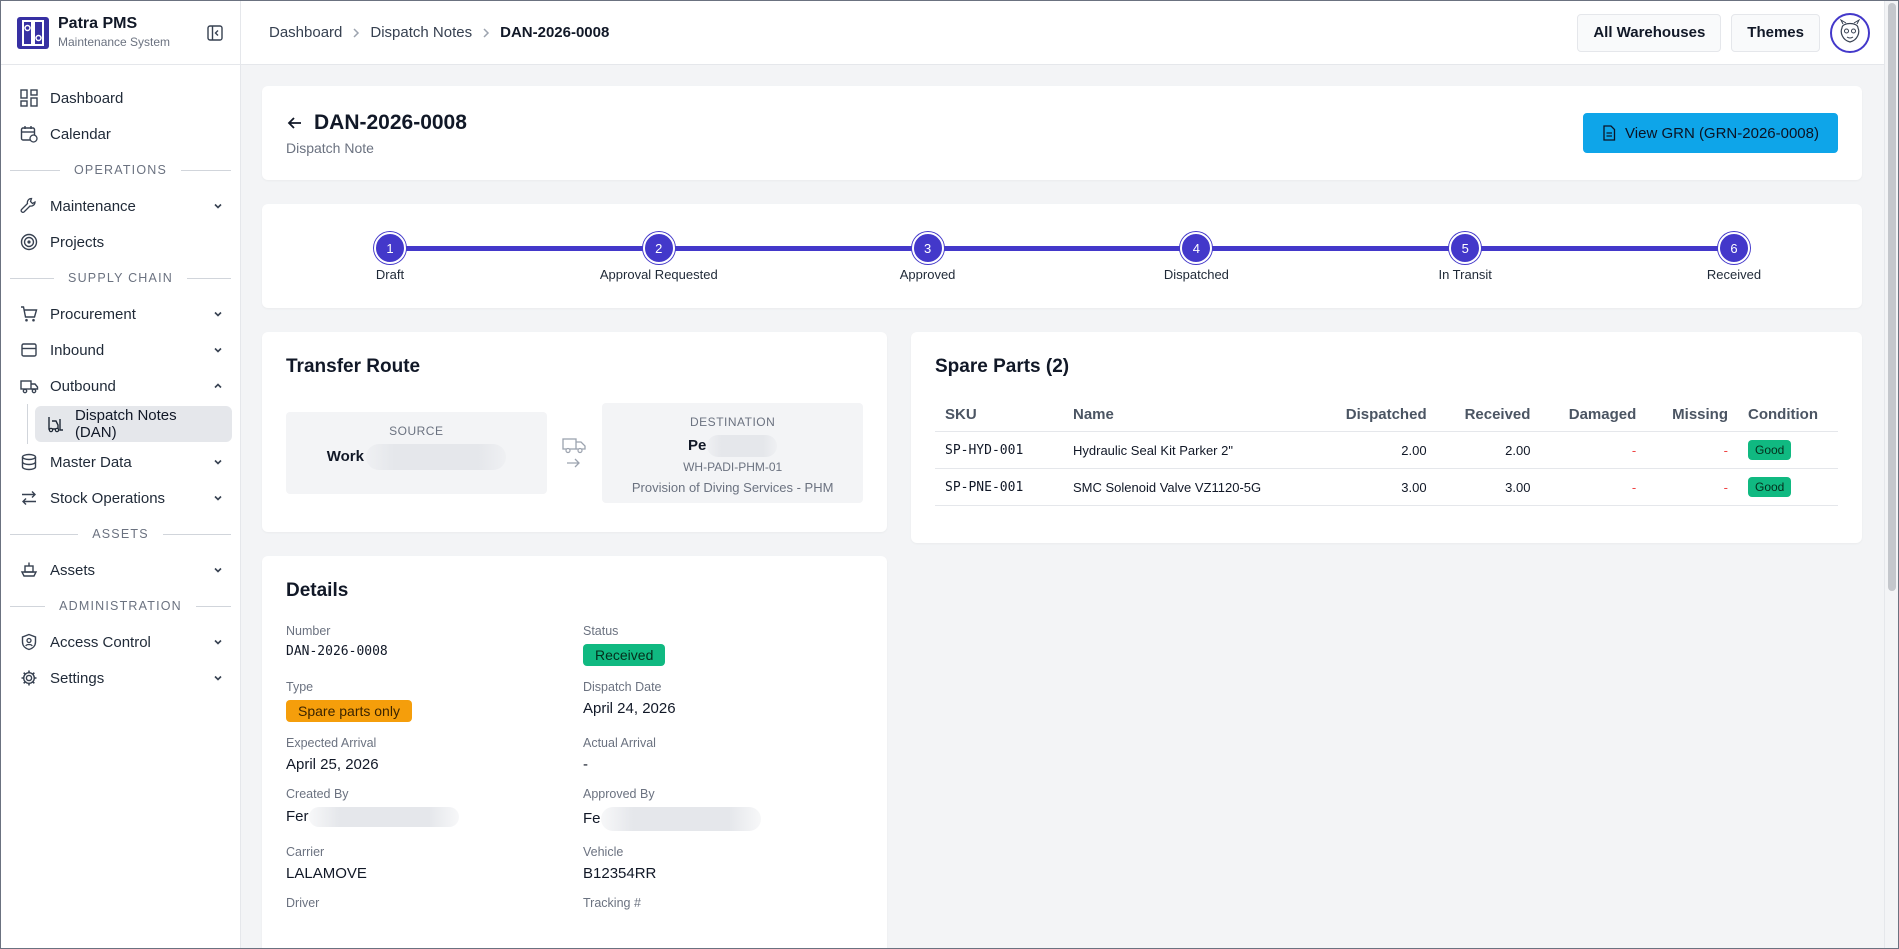  I want to click on sidebar-item-label: Access Control, so click(100, 642).